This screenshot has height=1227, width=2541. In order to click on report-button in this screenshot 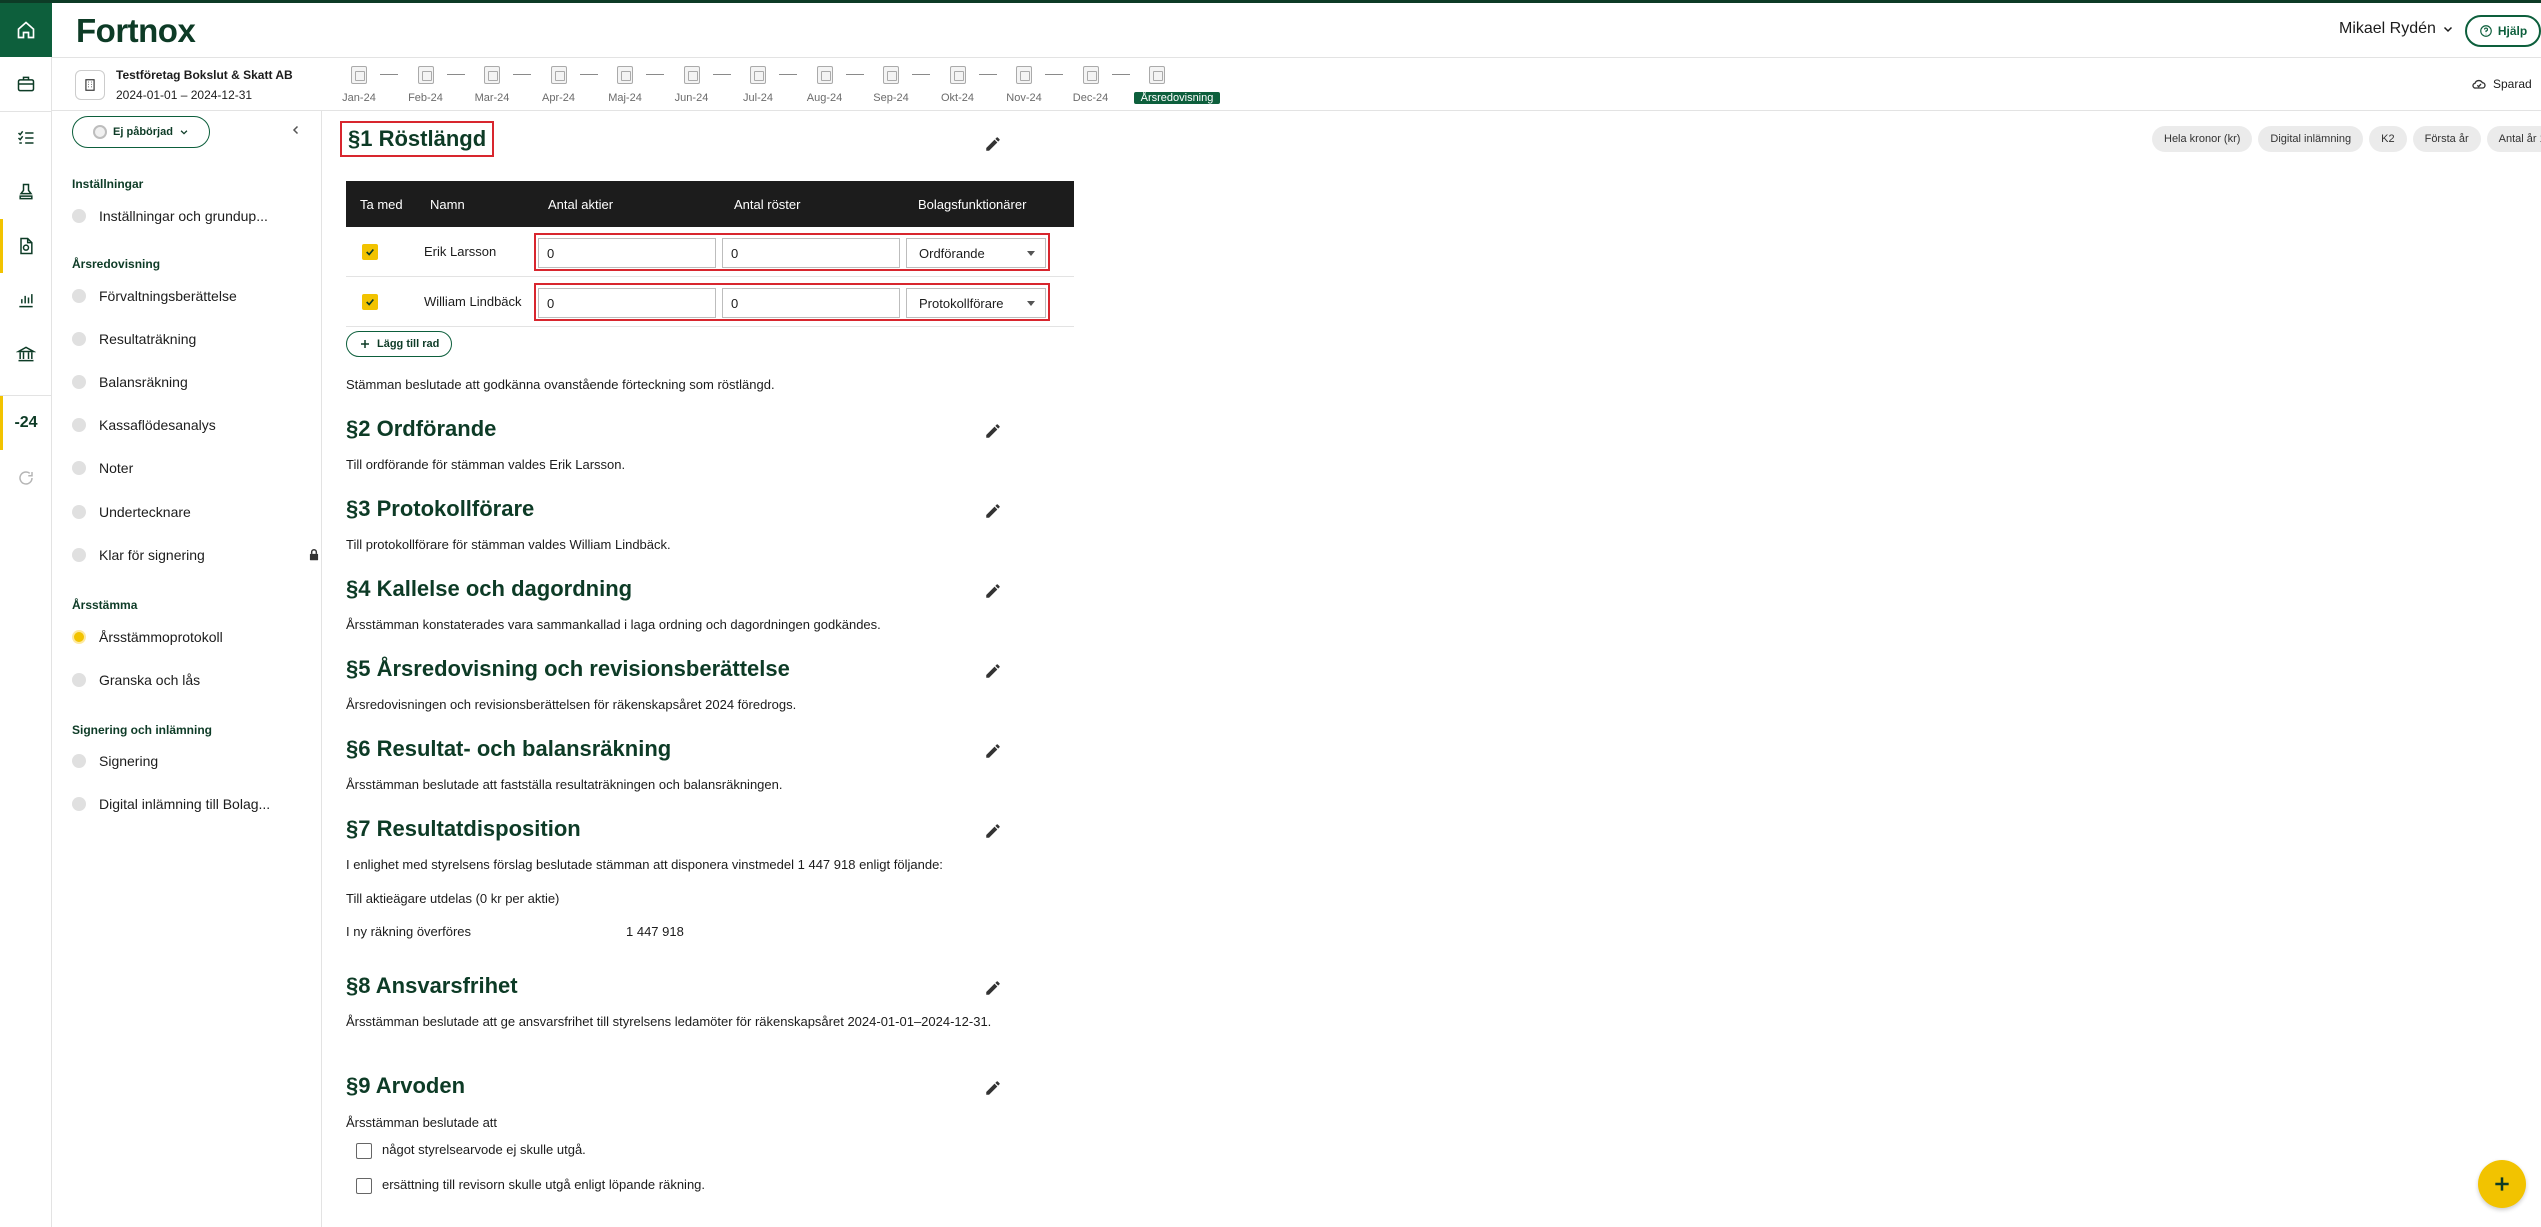, I will do `click(26, 246)`.